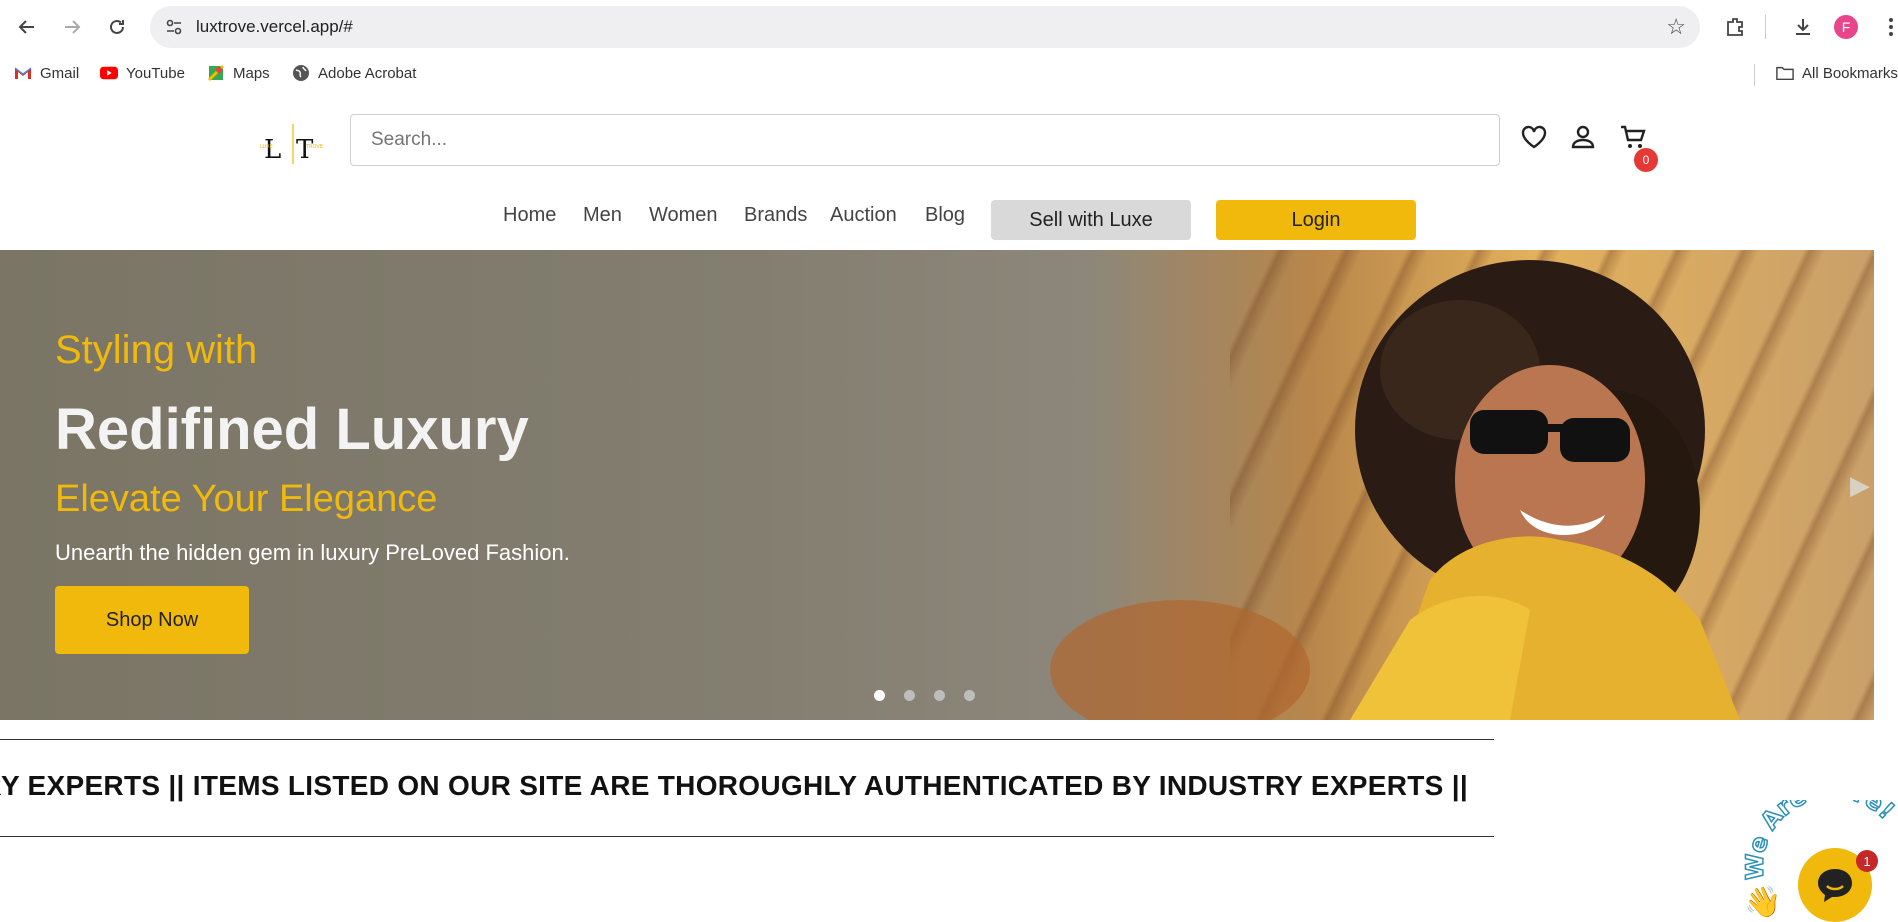  Describe the element at coordinates (117, 27) in the screenshot. I see `reload-icon` at that location.